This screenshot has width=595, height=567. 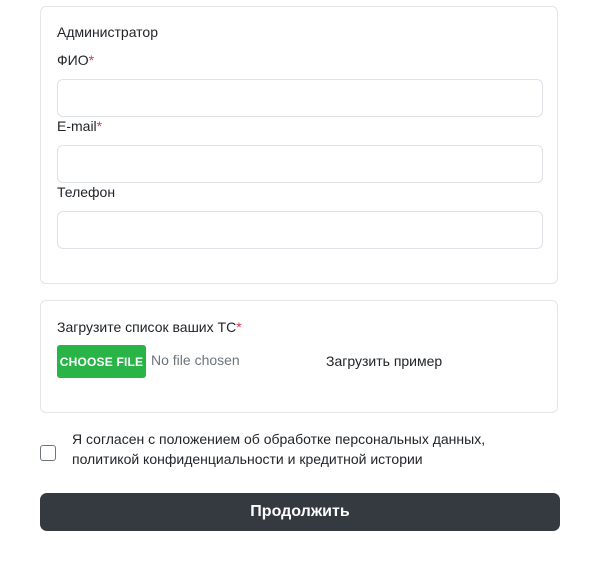 I want to click on fio-input, so click(x=300, y=98).